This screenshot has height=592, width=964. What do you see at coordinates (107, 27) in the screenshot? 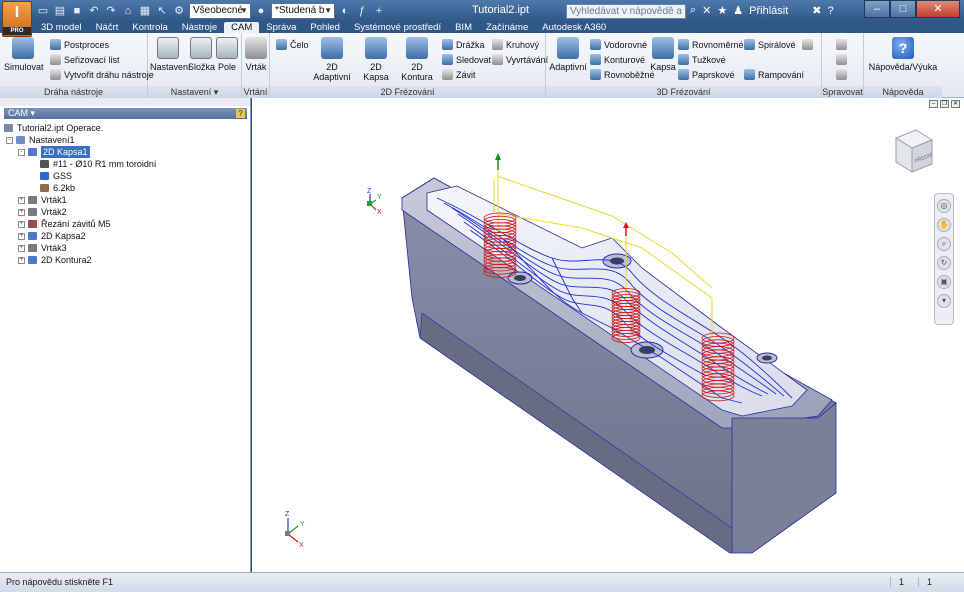
I see `tab-2: Náčrt` at bounding box center [107, 27].